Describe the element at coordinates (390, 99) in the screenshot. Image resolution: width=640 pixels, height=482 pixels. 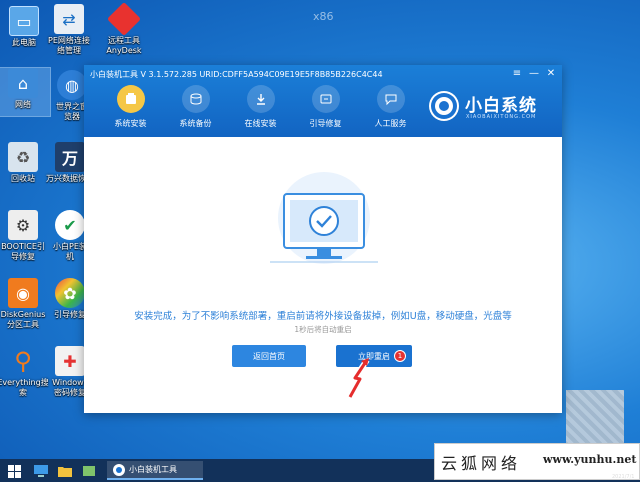
I see `manual-service-icon` at that location.